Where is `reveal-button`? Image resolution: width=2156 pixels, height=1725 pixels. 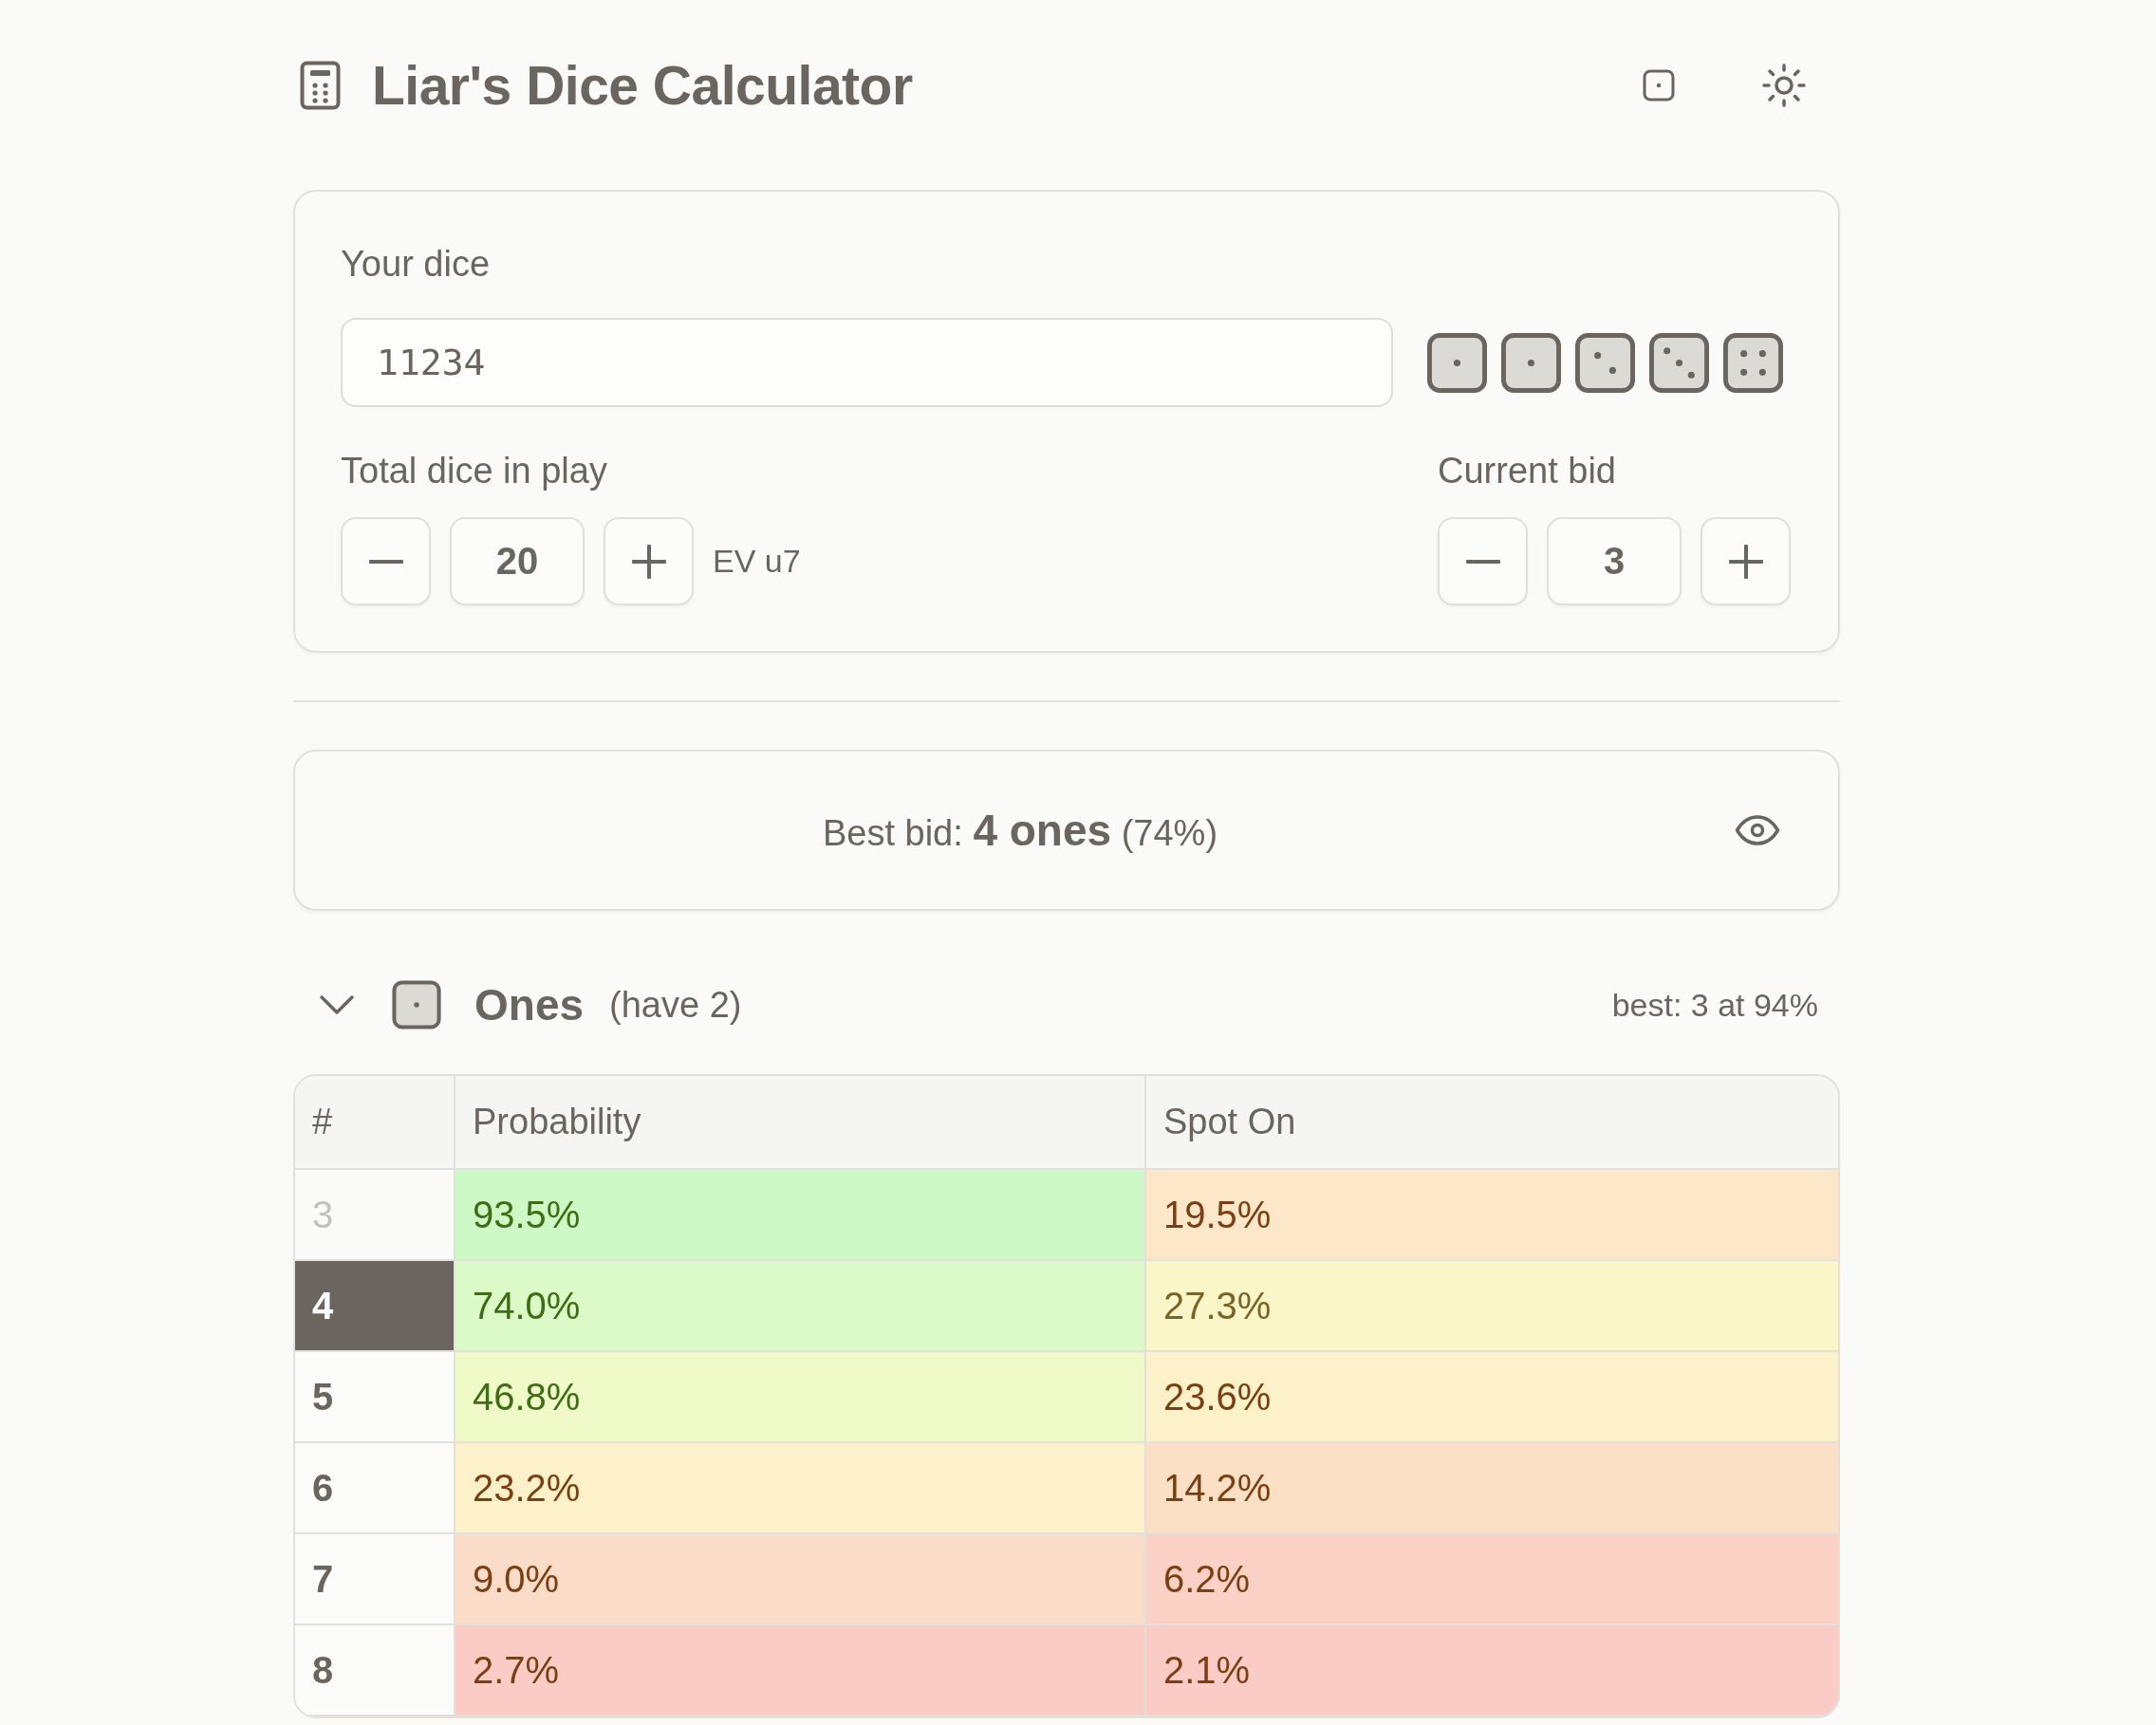 reveal-button is located at coordinates (1757, 830).